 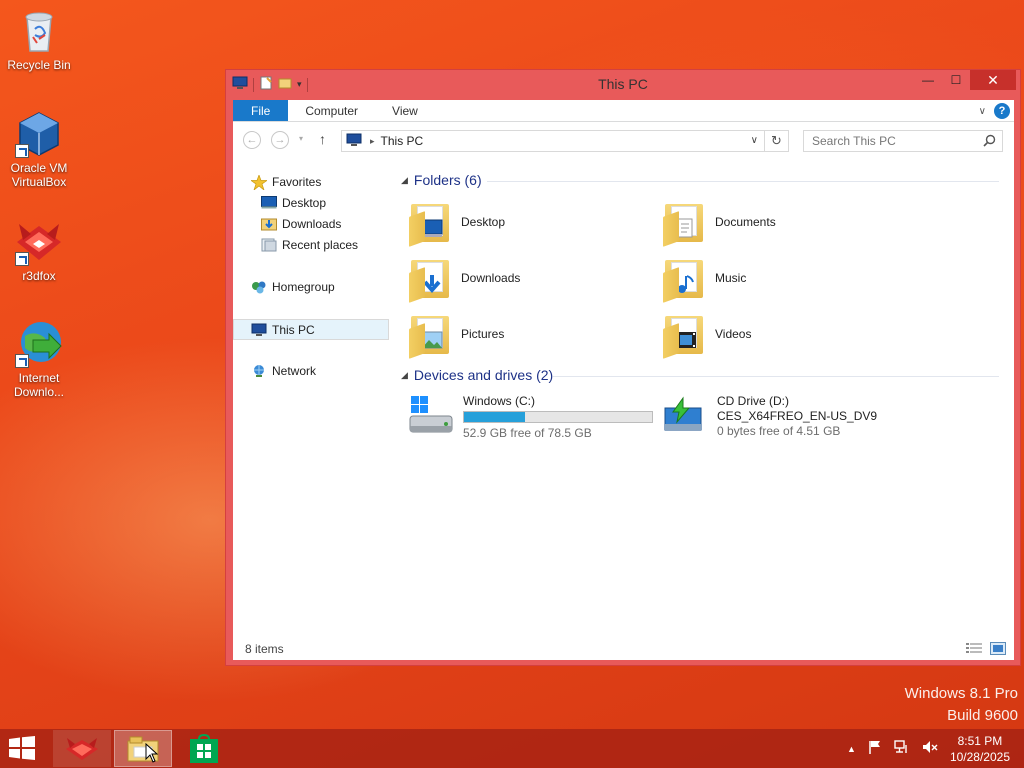 I want to click on desktop-icon-label: Oracle VM VirtualBox, so click(x=39, y=175).